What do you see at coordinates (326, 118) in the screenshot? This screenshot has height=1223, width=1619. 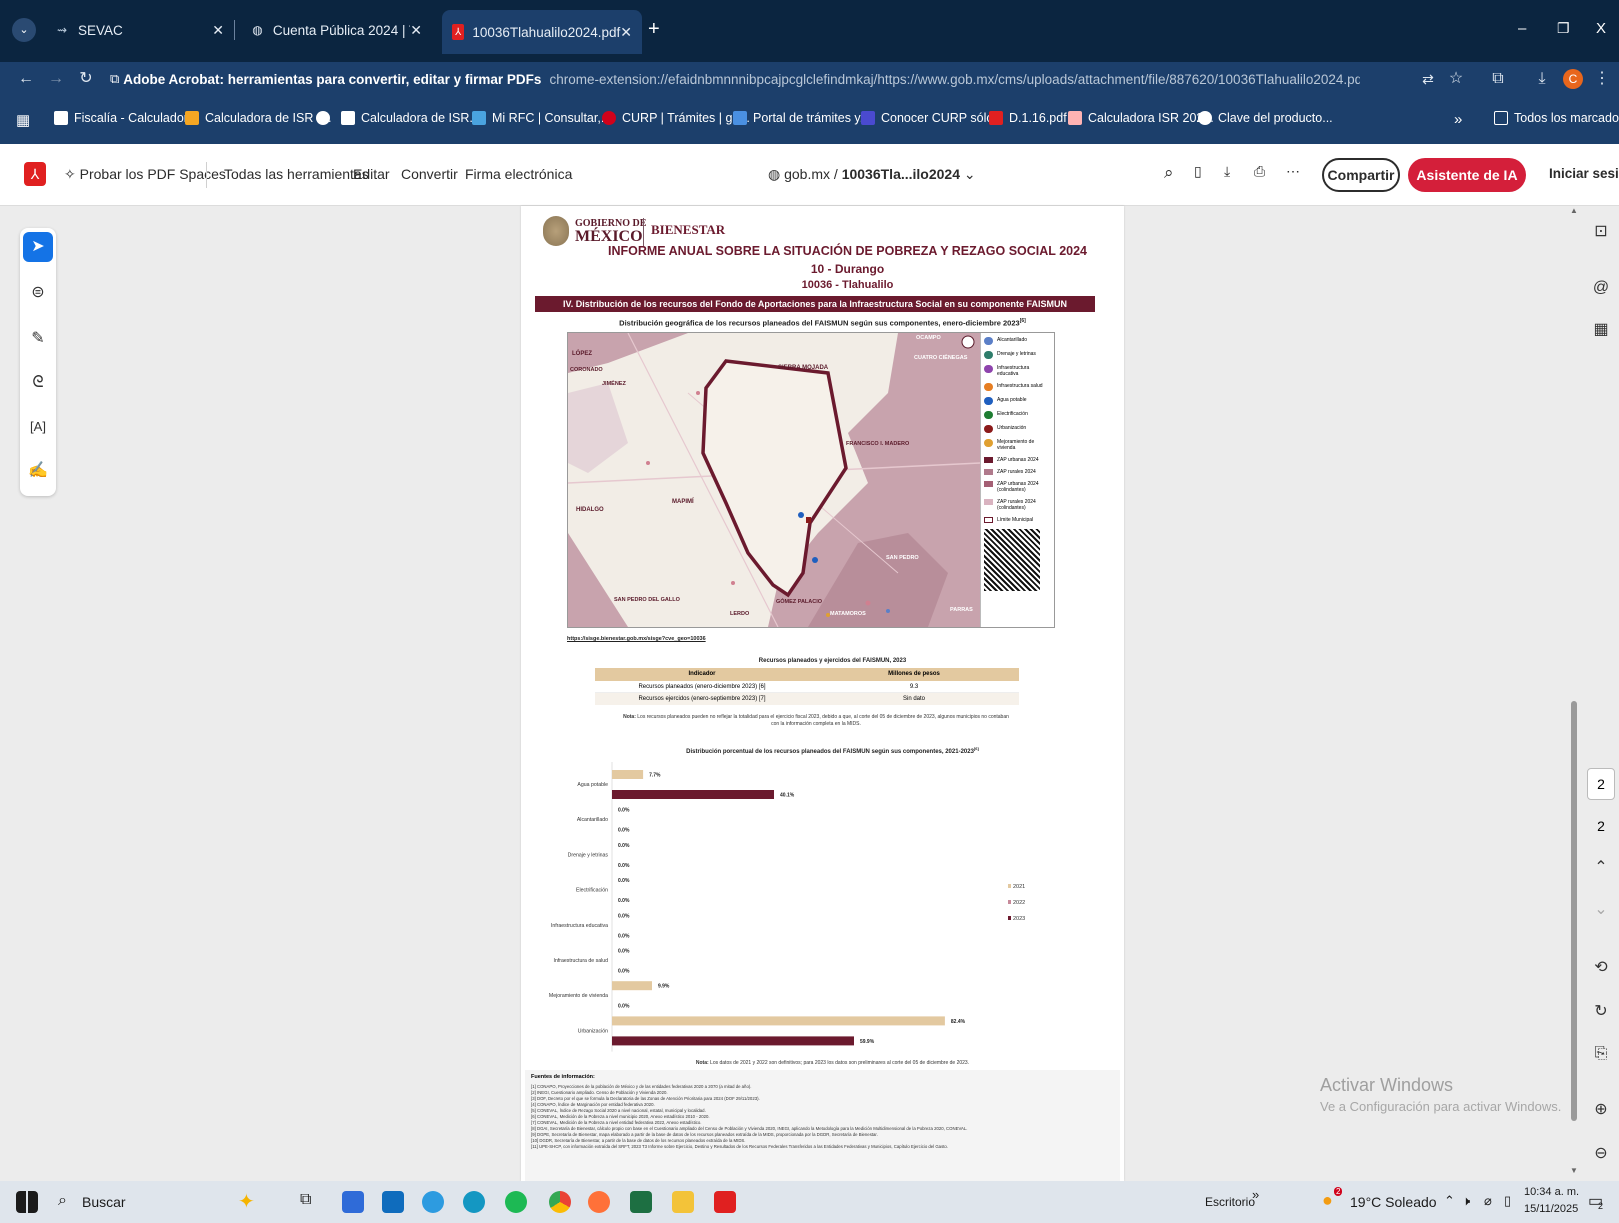 I see `bookmark-item` at bounding box center [326, 118].